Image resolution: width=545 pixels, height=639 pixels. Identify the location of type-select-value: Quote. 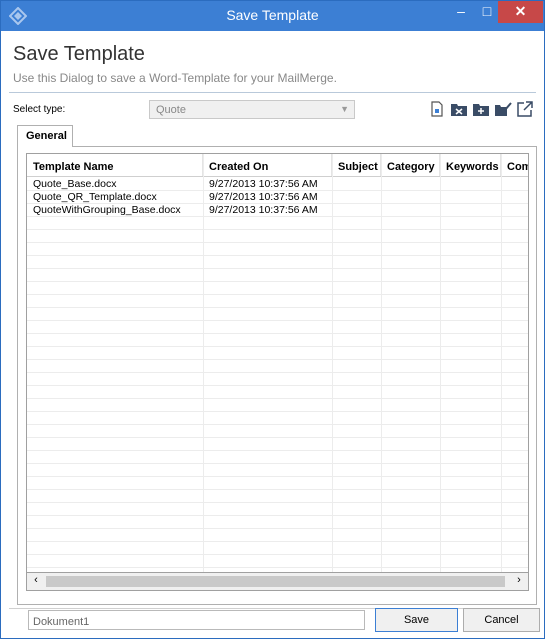
(171, 110).